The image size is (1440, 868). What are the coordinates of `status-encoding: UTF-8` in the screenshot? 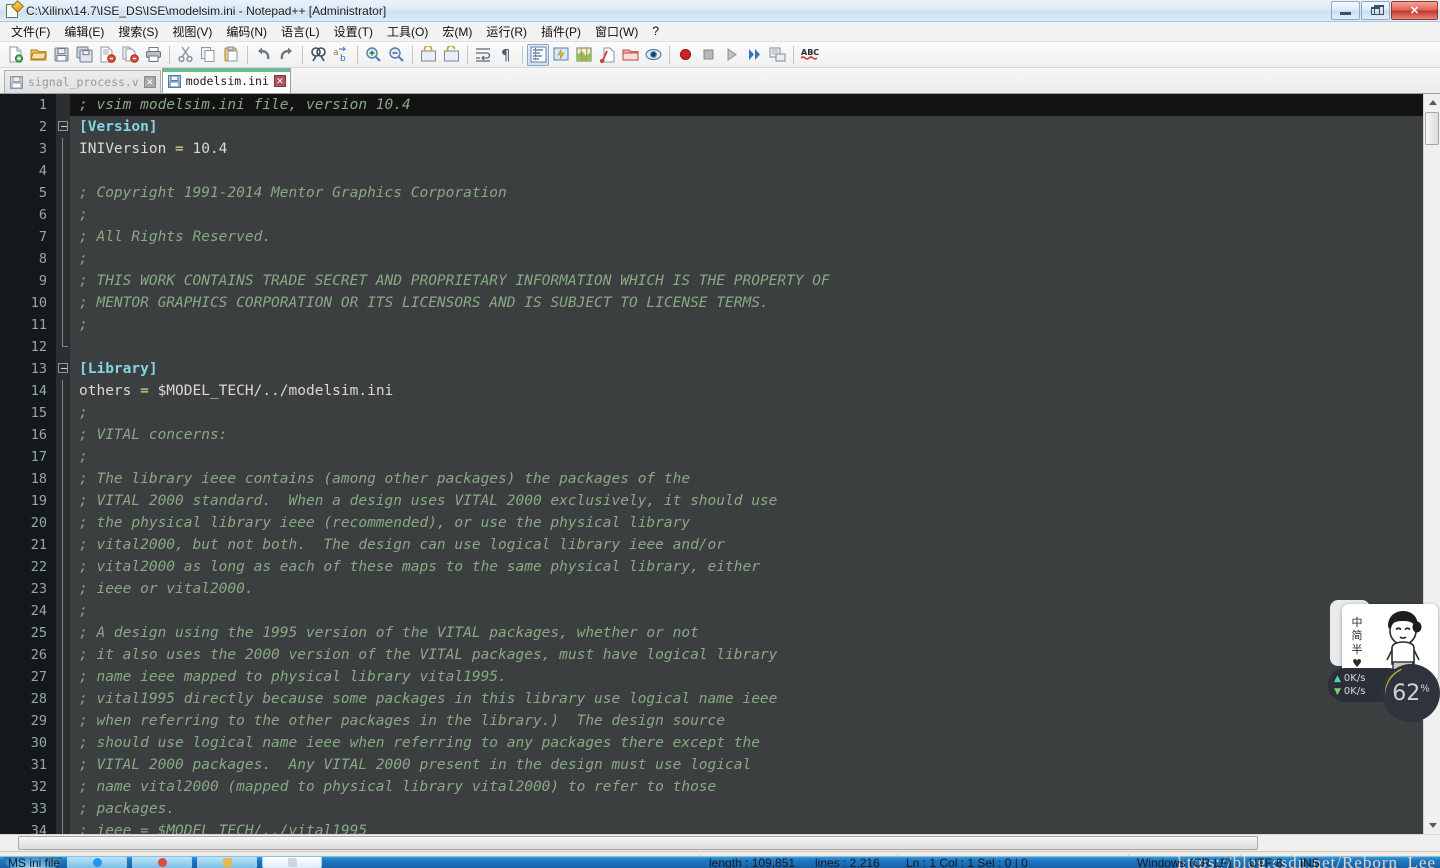 It's located at (1266, 860).